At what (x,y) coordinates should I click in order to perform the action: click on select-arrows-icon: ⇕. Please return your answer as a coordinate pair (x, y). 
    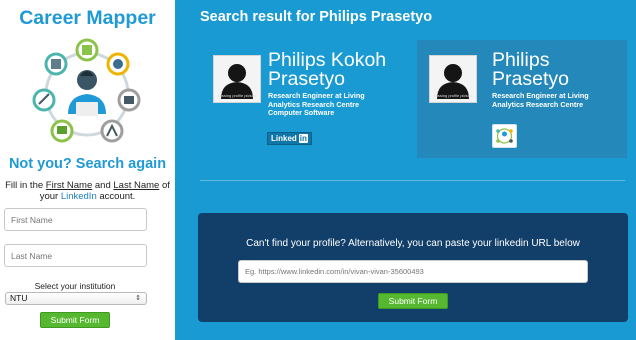
    Looking at the image, I should click on (138, 298).